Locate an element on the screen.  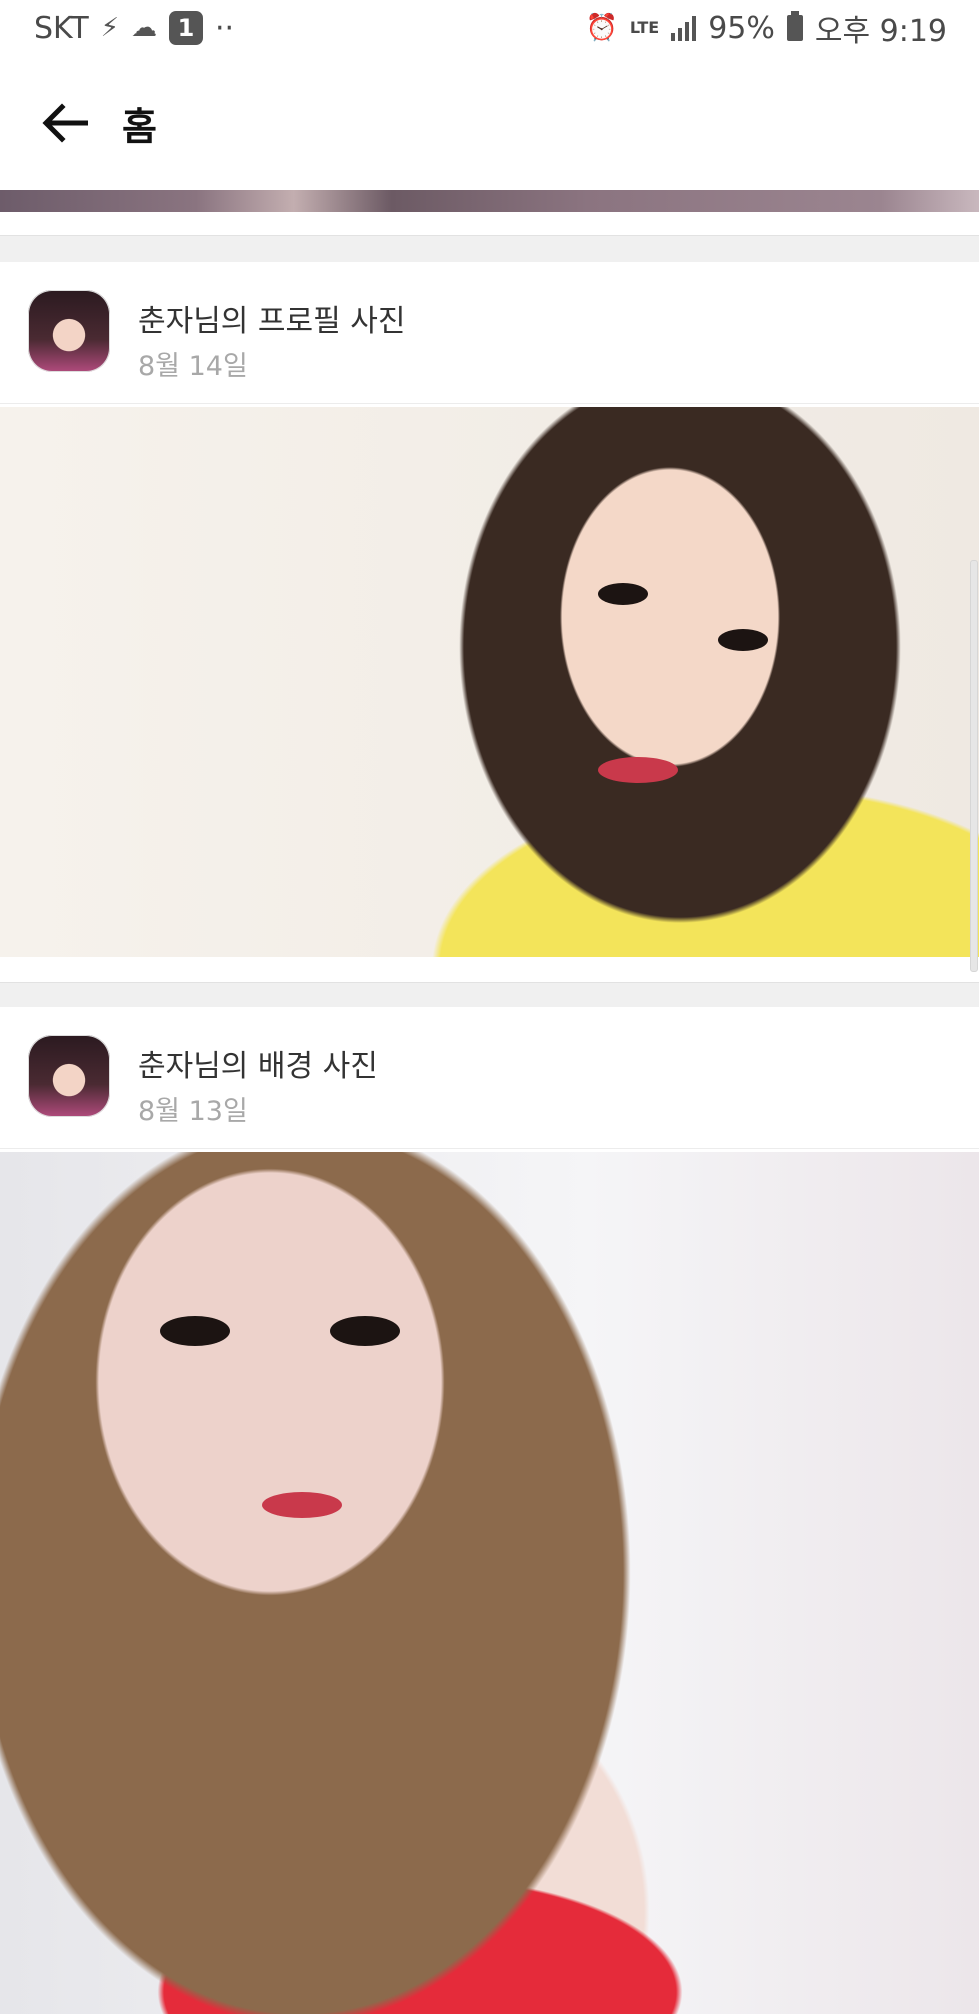
arrow-left-icon is located at coordinates (65, 123).